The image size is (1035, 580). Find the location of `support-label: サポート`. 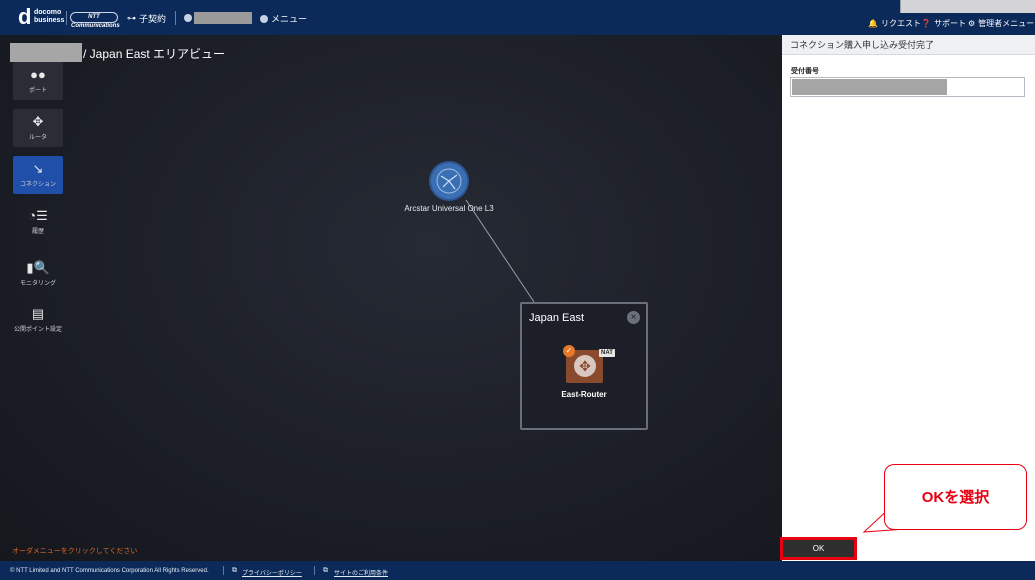

support-label: サポート is located at coordinates (949, 23).